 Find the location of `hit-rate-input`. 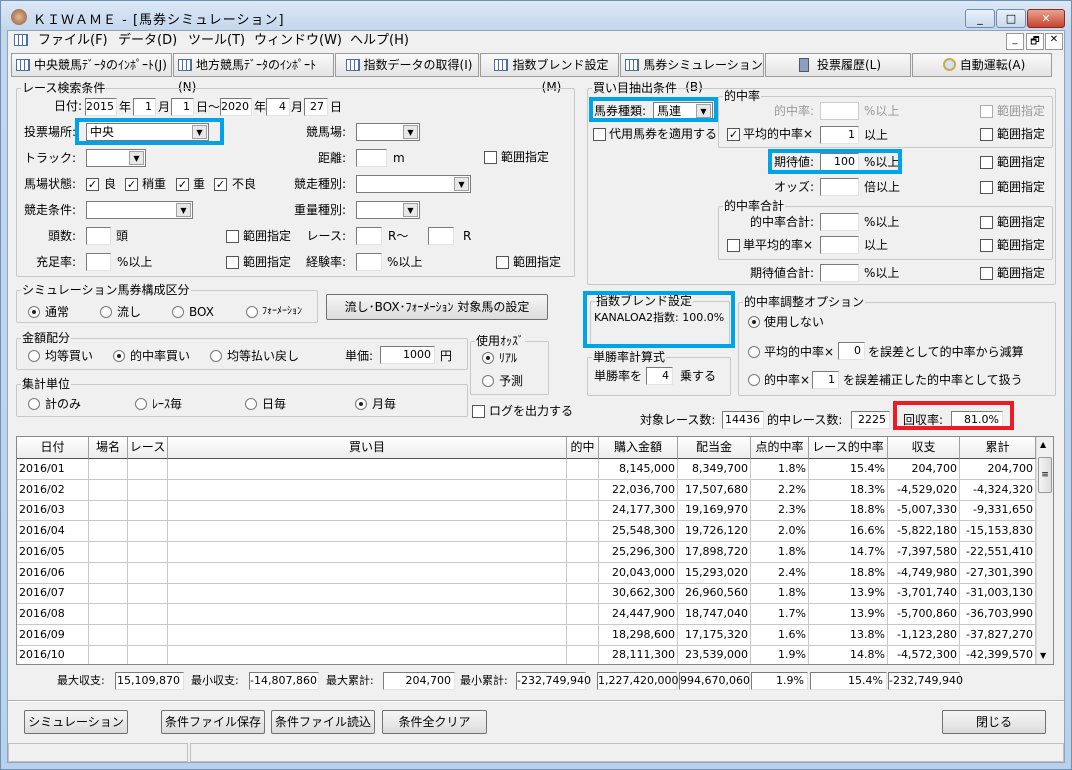

hit-rate-input is located at coordinates (839, 111).